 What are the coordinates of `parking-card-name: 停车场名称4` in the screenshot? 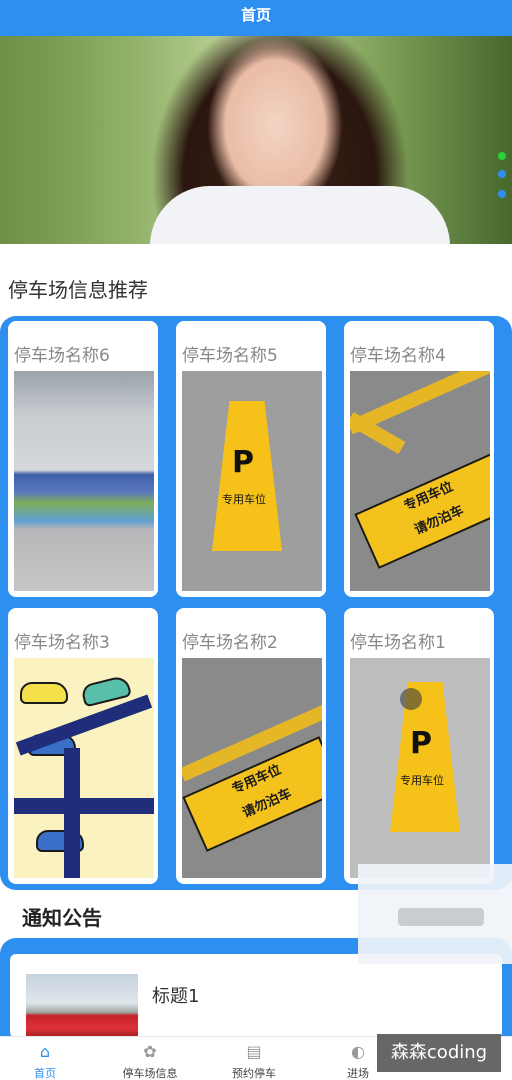 It's located at (398, 356).